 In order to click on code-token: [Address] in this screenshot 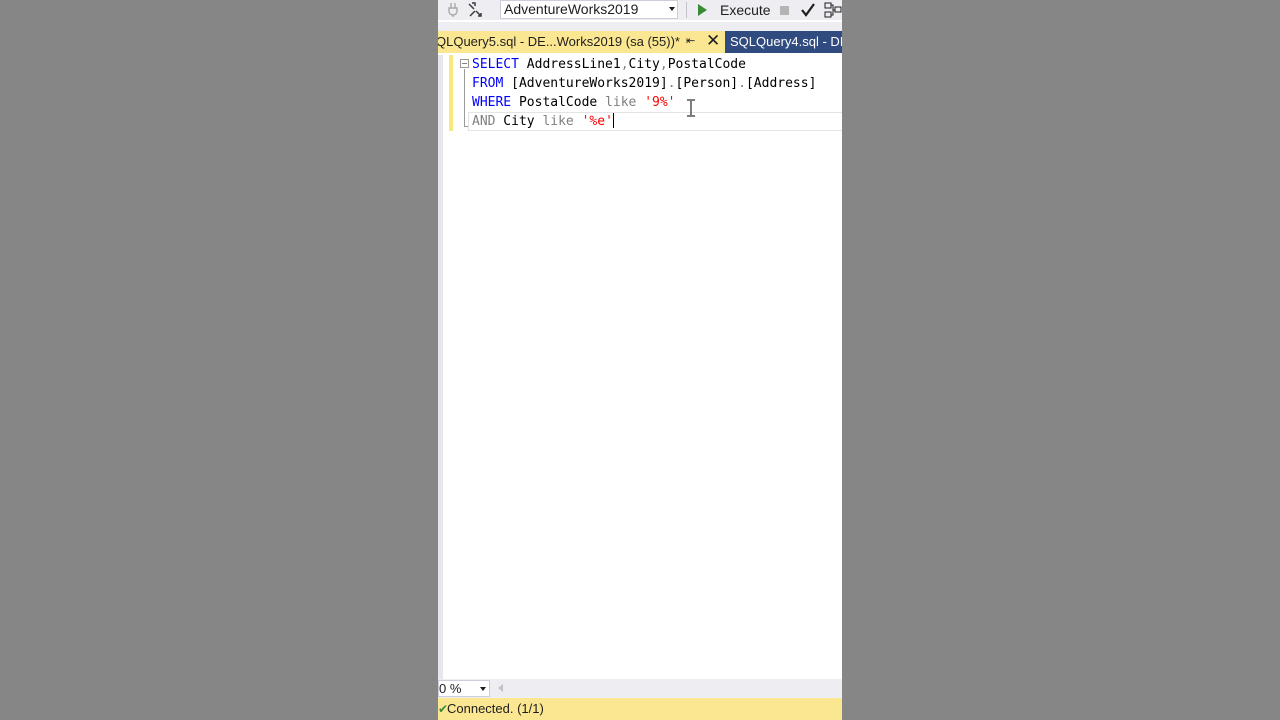, I will do `click(781, 83)`.